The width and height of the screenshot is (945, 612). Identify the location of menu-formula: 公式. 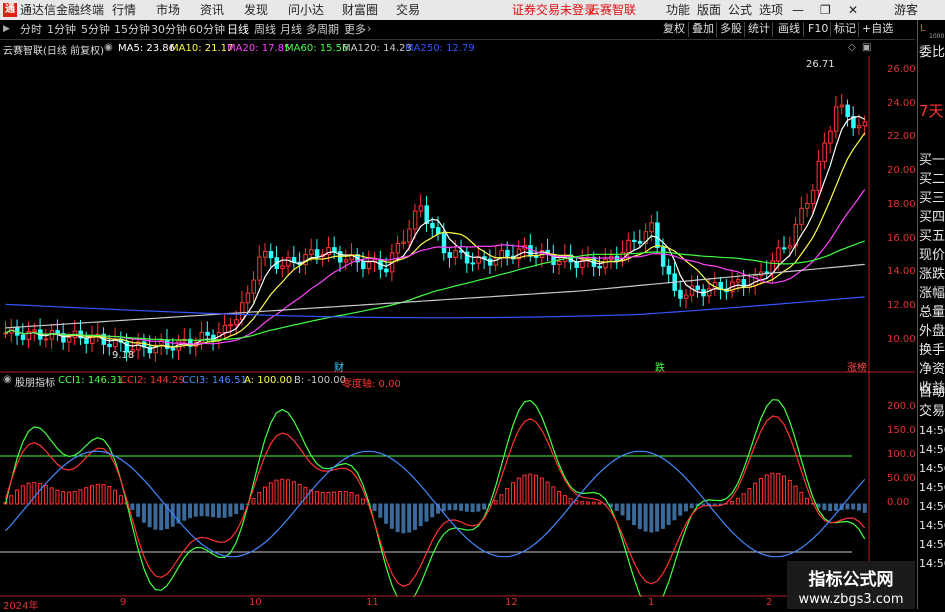
(740, 10).